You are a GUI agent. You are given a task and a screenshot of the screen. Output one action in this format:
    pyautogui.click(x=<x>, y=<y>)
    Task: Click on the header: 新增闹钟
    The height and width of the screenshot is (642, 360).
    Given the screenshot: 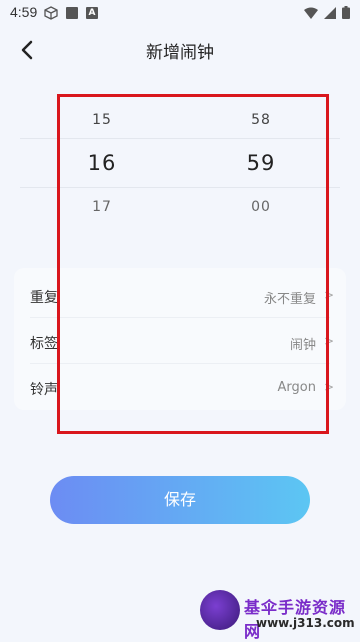 What is the action you would take?
    pyautogui.click(x=180, y=50)
    